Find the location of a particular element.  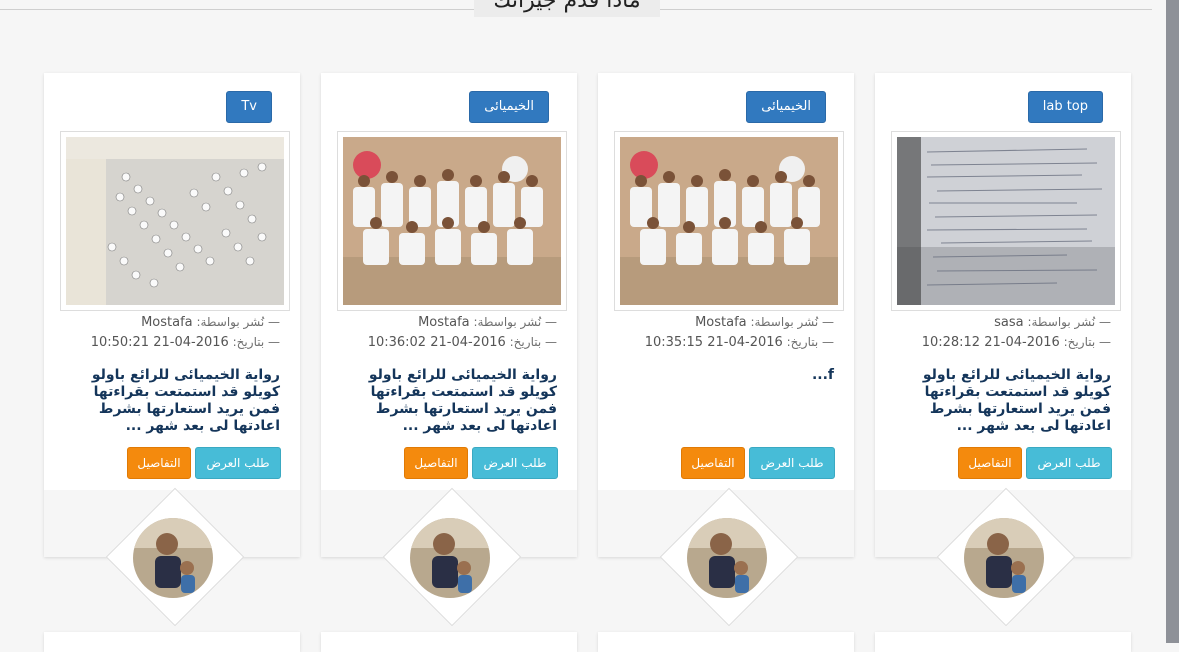

category-button: lab top is located at coordinates (1065, 107).